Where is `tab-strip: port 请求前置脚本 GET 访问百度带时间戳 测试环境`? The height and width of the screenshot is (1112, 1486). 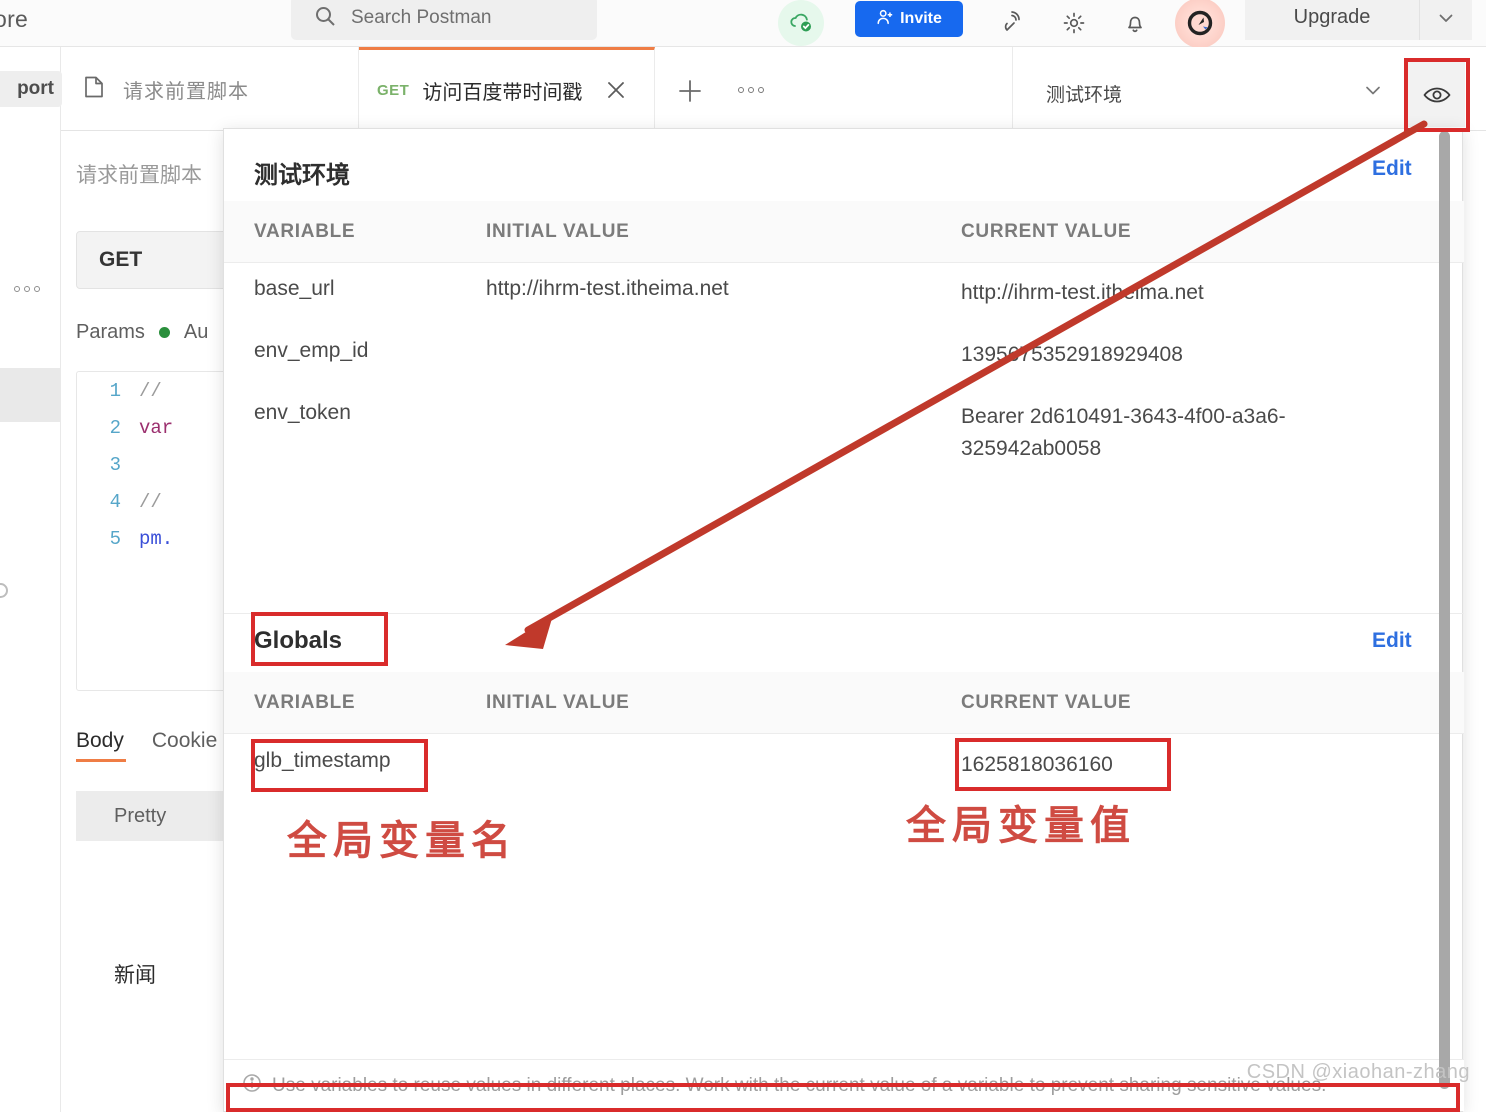 tab-strip: port 请求前置脚本 GET 访问百度带时间戳 测试环境 is located at coordinates (743, 89).